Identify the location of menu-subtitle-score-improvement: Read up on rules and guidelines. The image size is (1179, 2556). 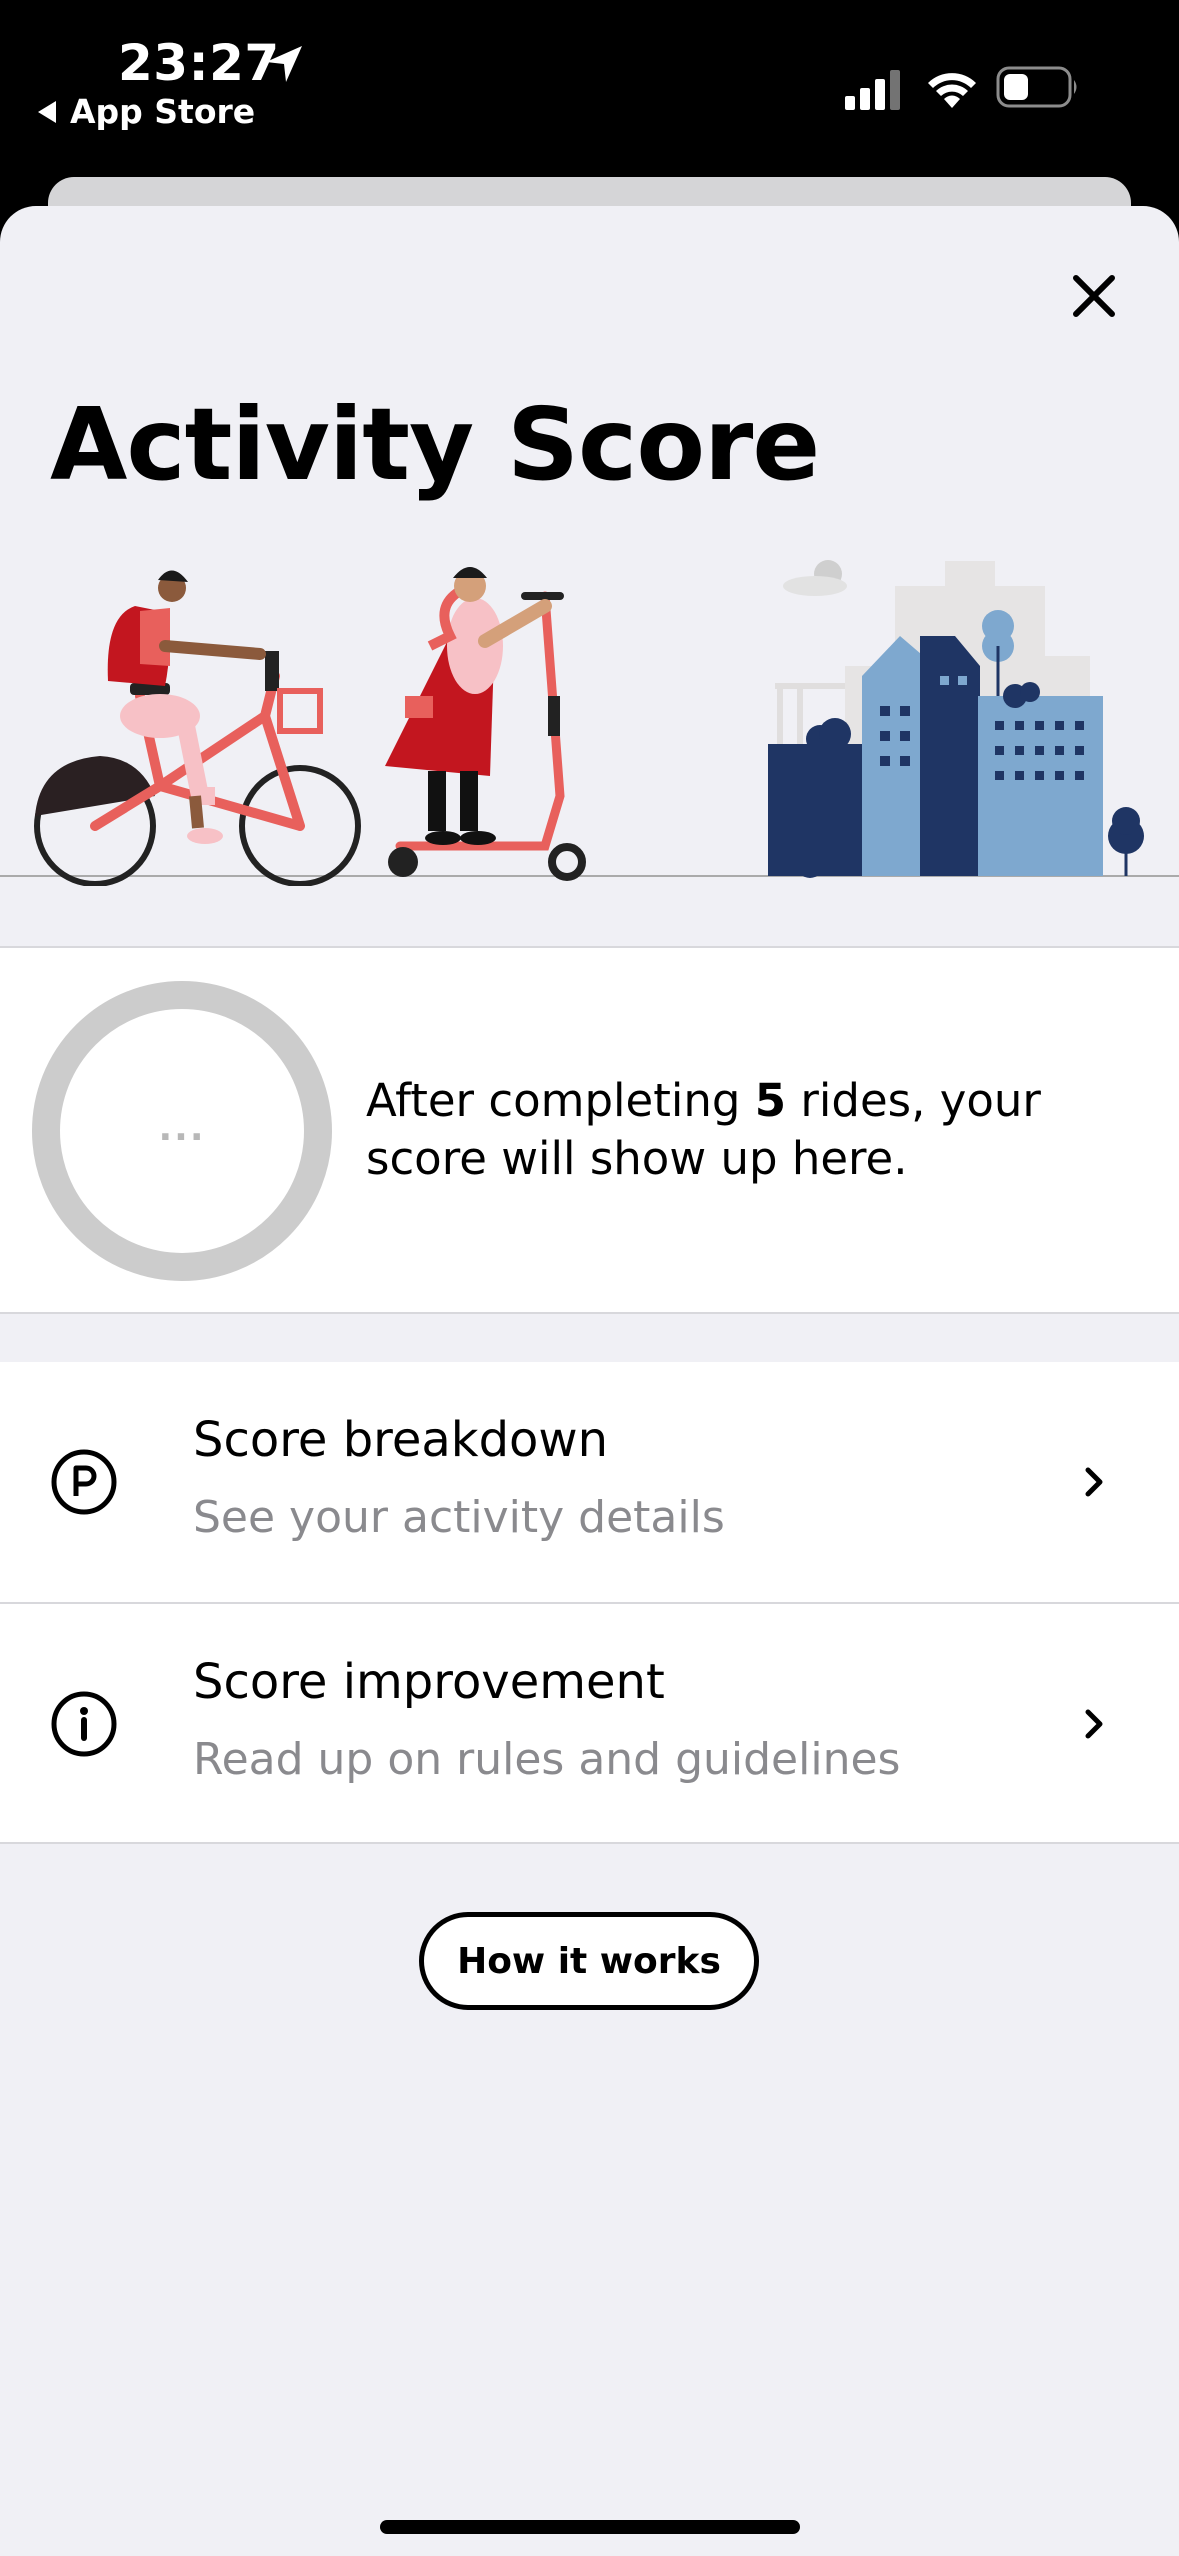
(547, 1759).